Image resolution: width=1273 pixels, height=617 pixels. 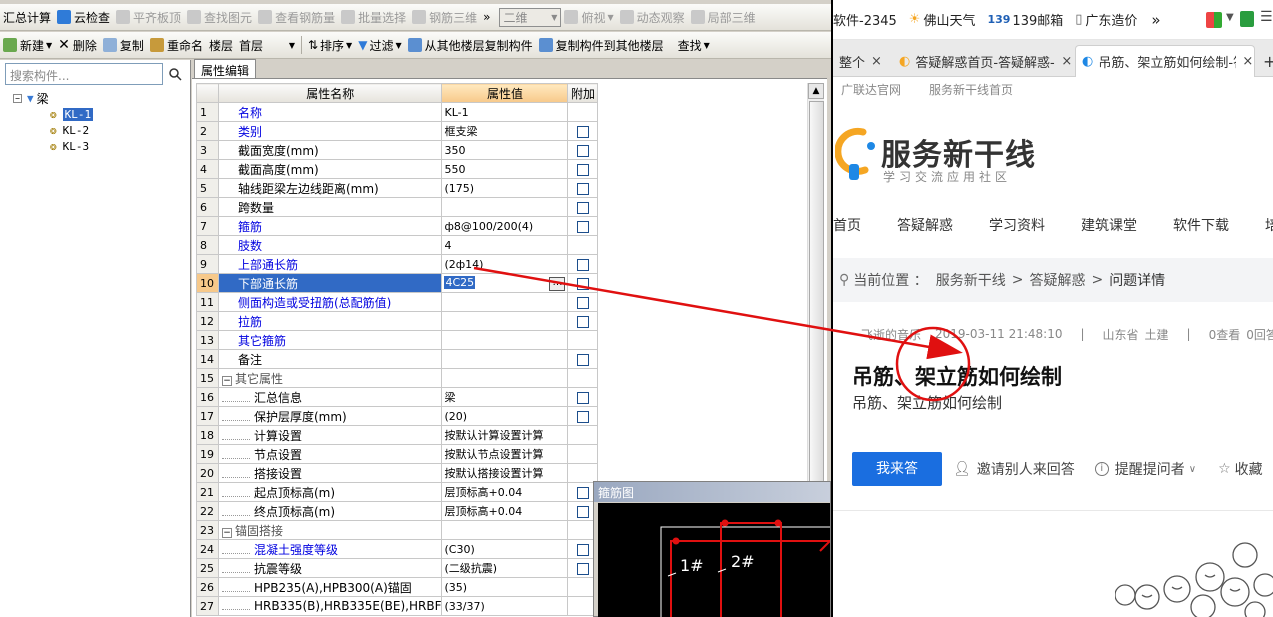 What do you see at coordinates (470, 45) in the screenshot?
I see `copy-from-floor-button: 从其他楼层复制构件` at bounding box center [470, 45].